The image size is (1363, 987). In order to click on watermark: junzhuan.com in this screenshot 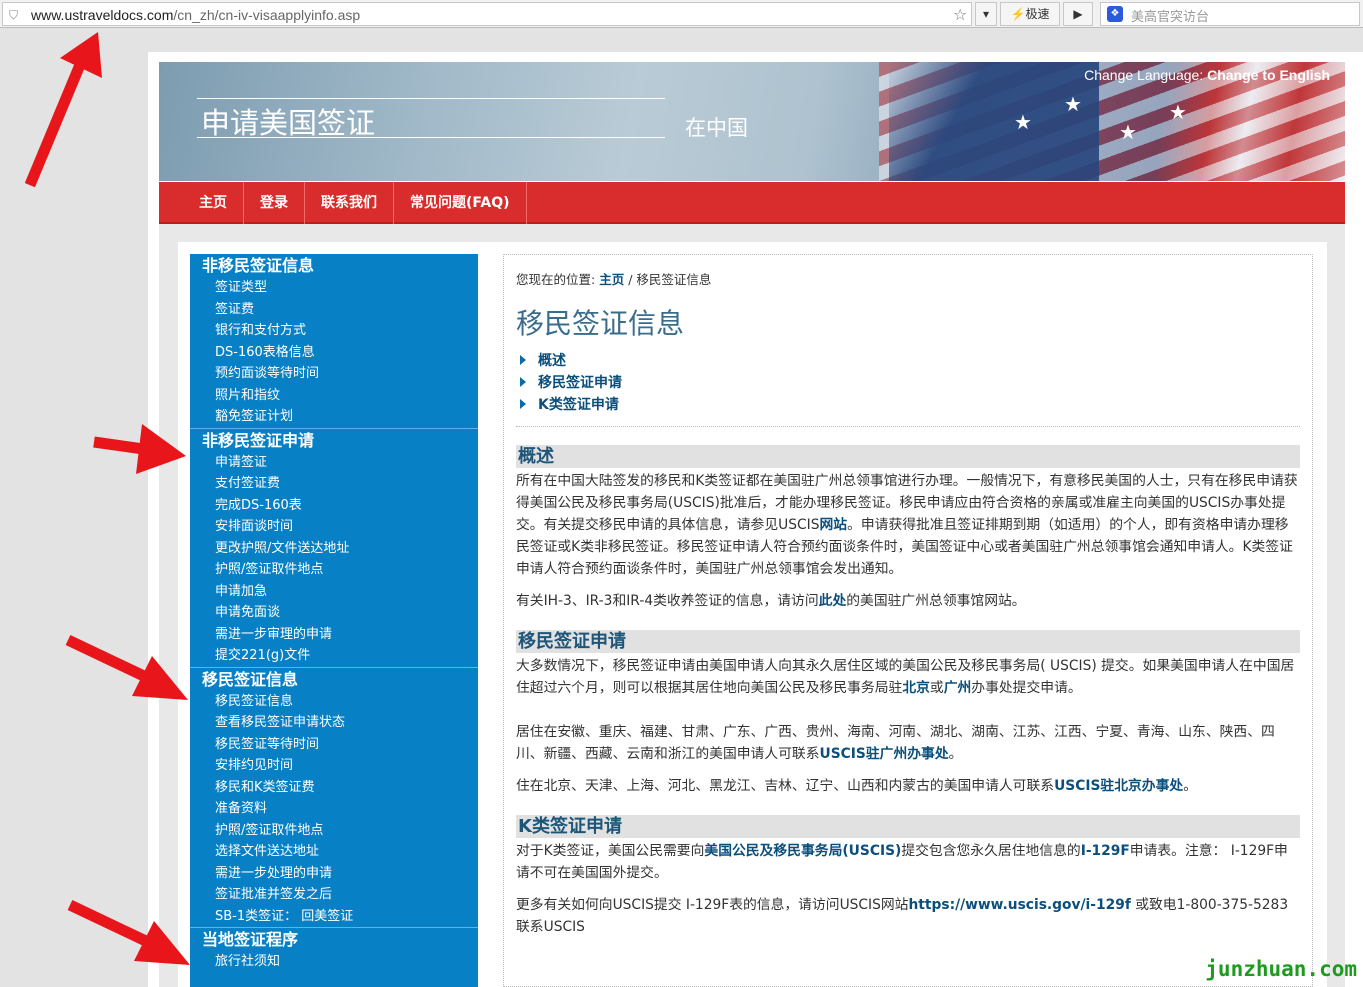, I will do `click(1281, 969)`.